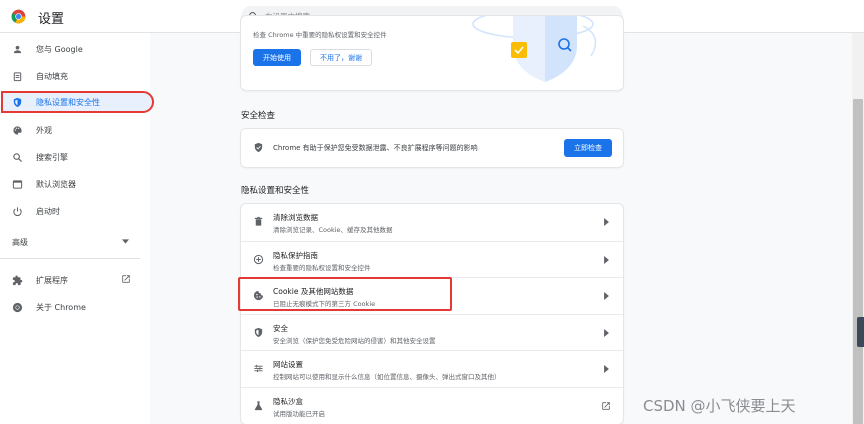 The image size is (864, 424). I want to click on scrollbar-thumb, so click(858, 261).